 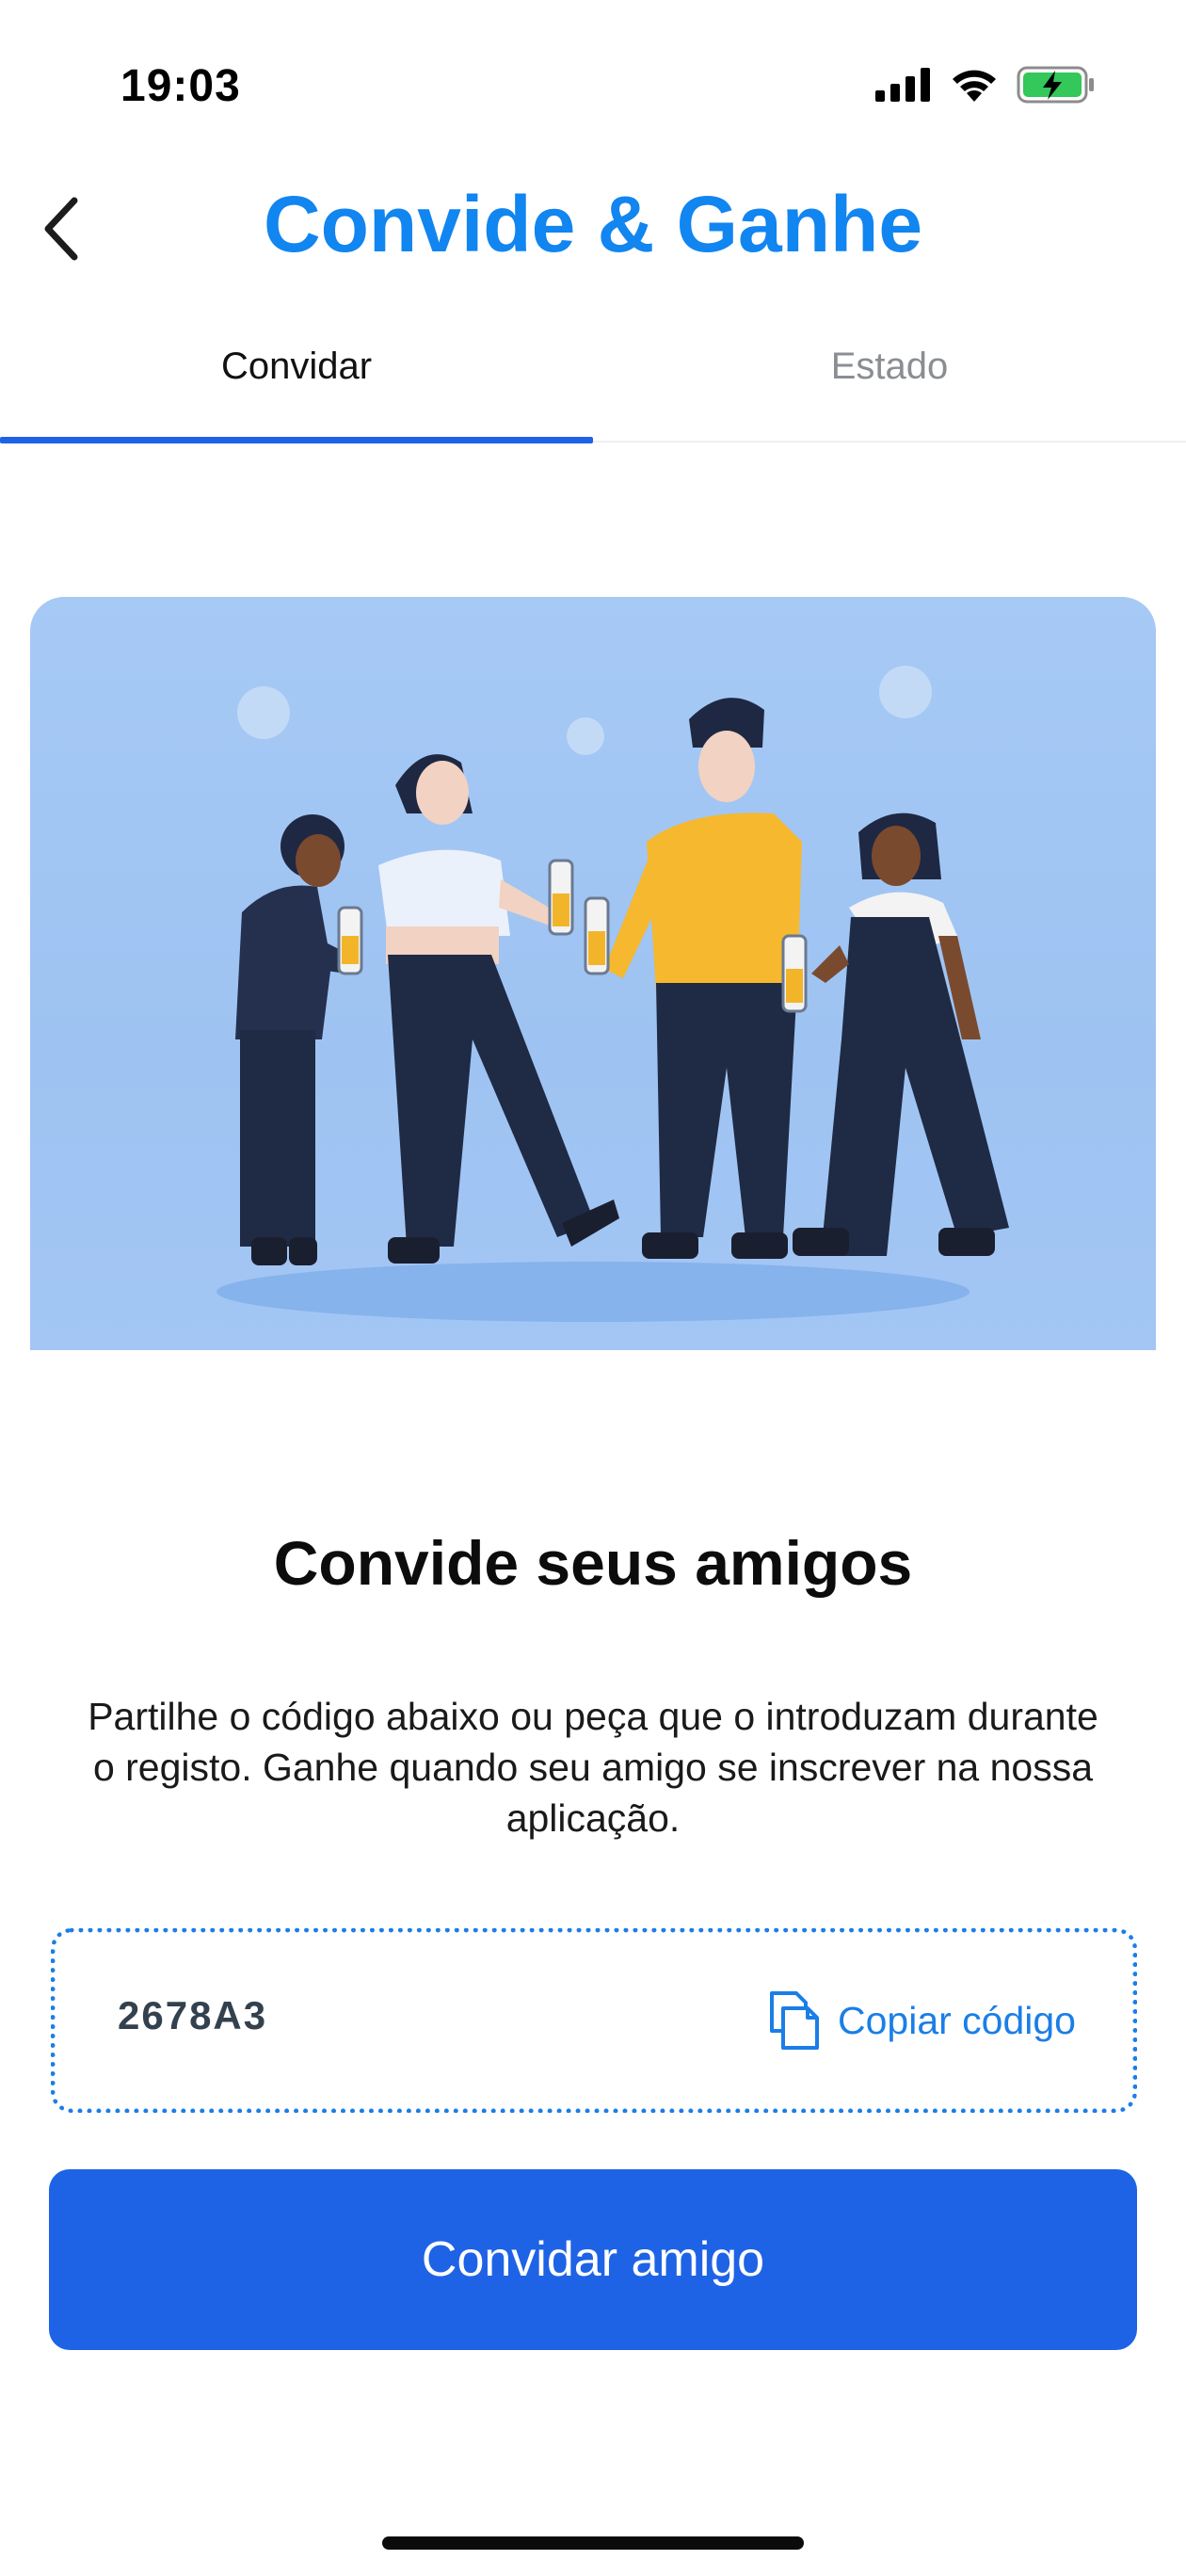 What do you see at coordinates (593, 2543) in the screenshot?
I see `home-indicator` at bounding box center [593, 2543].